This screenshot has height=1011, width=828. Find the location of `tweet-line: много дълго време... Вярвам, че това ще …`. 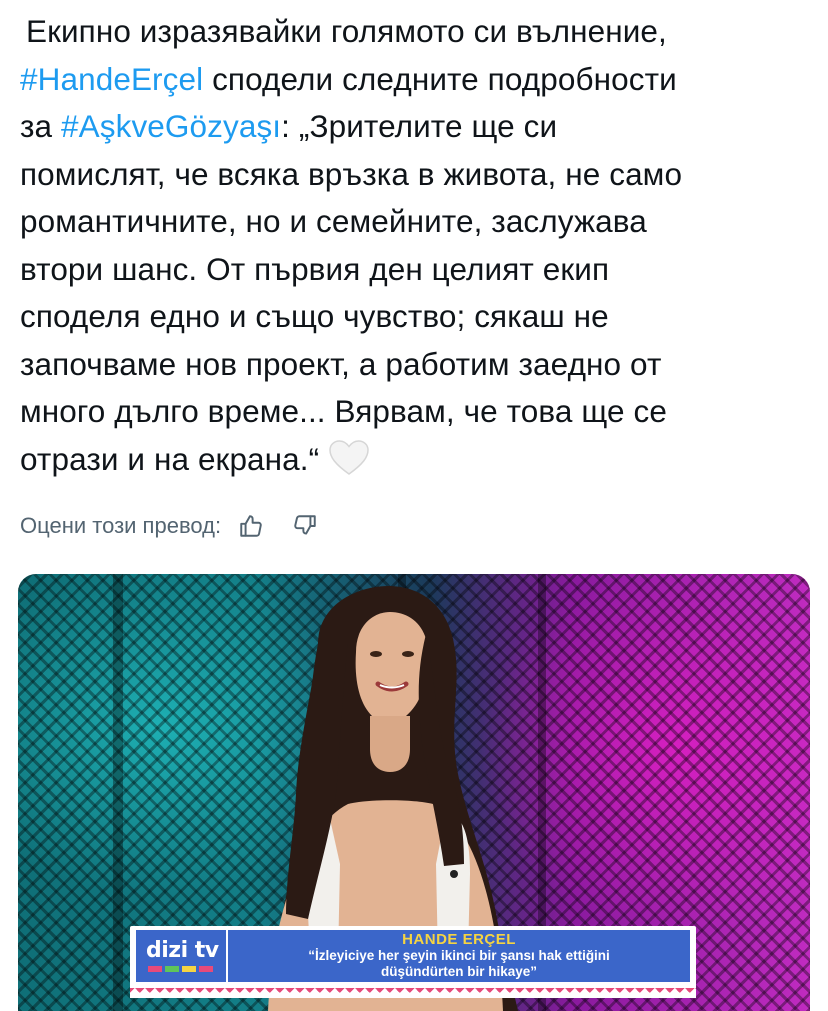

tweet-line: много дълго време... Вярвам, че това ще … is located at coordinates (343, 411).